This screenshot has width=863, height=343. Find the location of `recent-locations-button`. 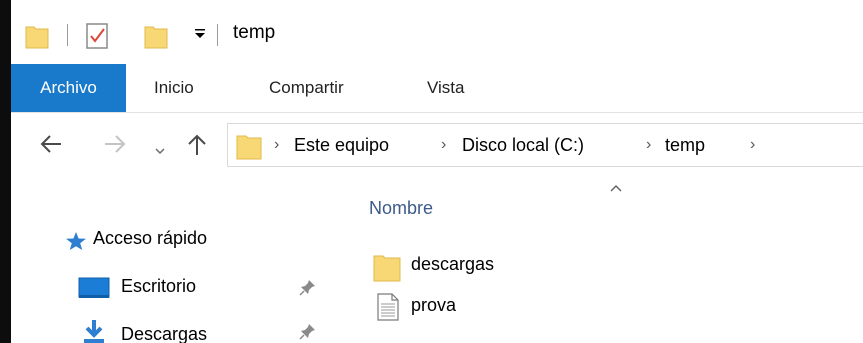

recent-locations-button is located at coordinates (160, 150).